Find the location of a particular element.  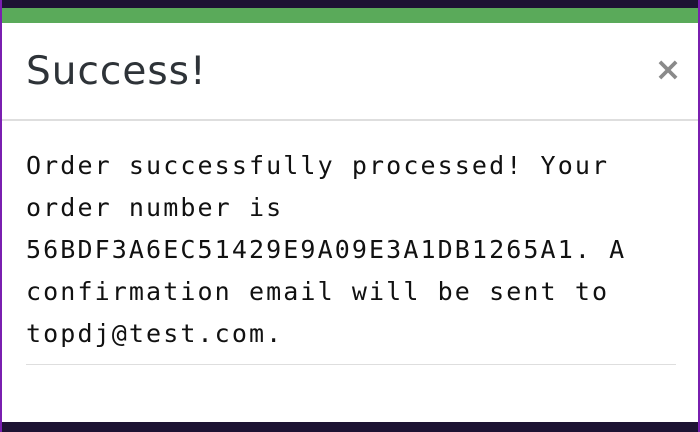

close-icon: × is located at coordinates (668, 69).